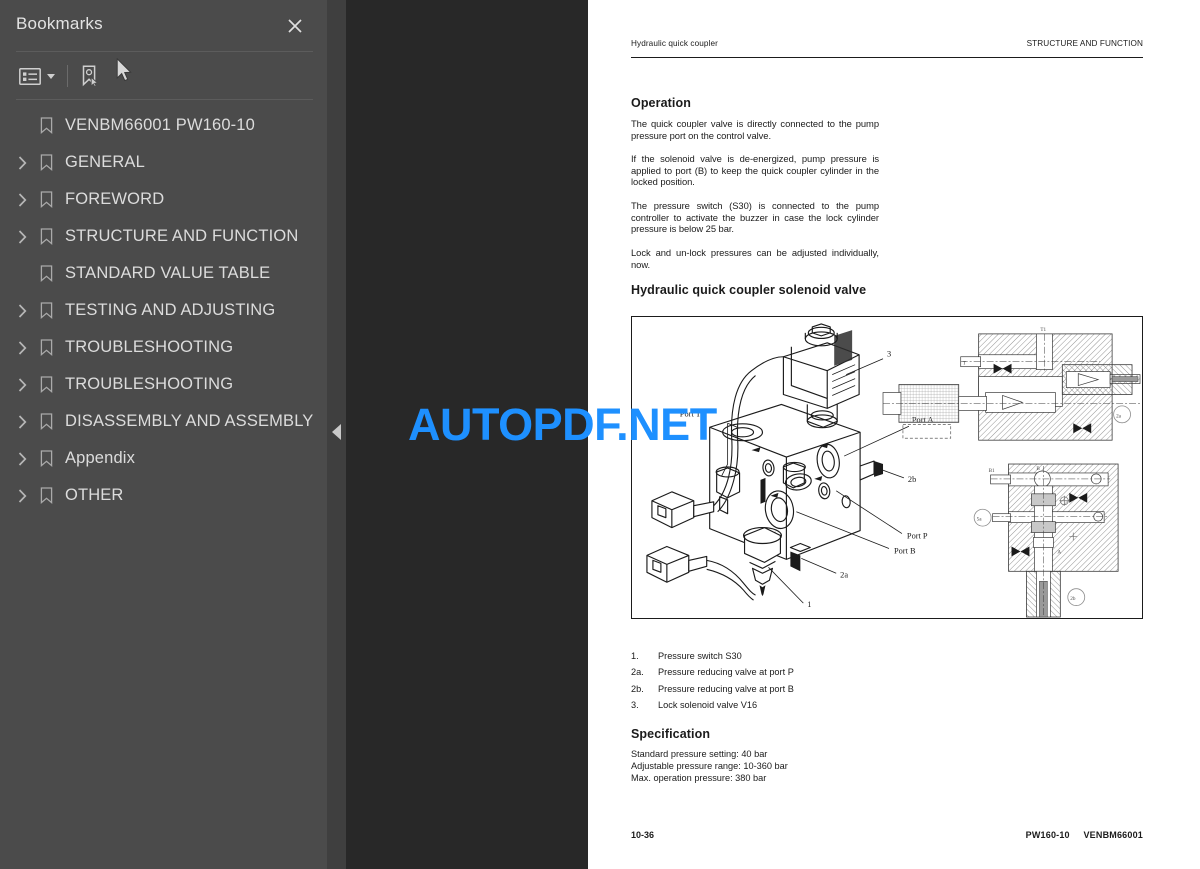  Describe the element at coordinates (637, 672) in the screenshot. I see `legend-number: 2a.` at that location.